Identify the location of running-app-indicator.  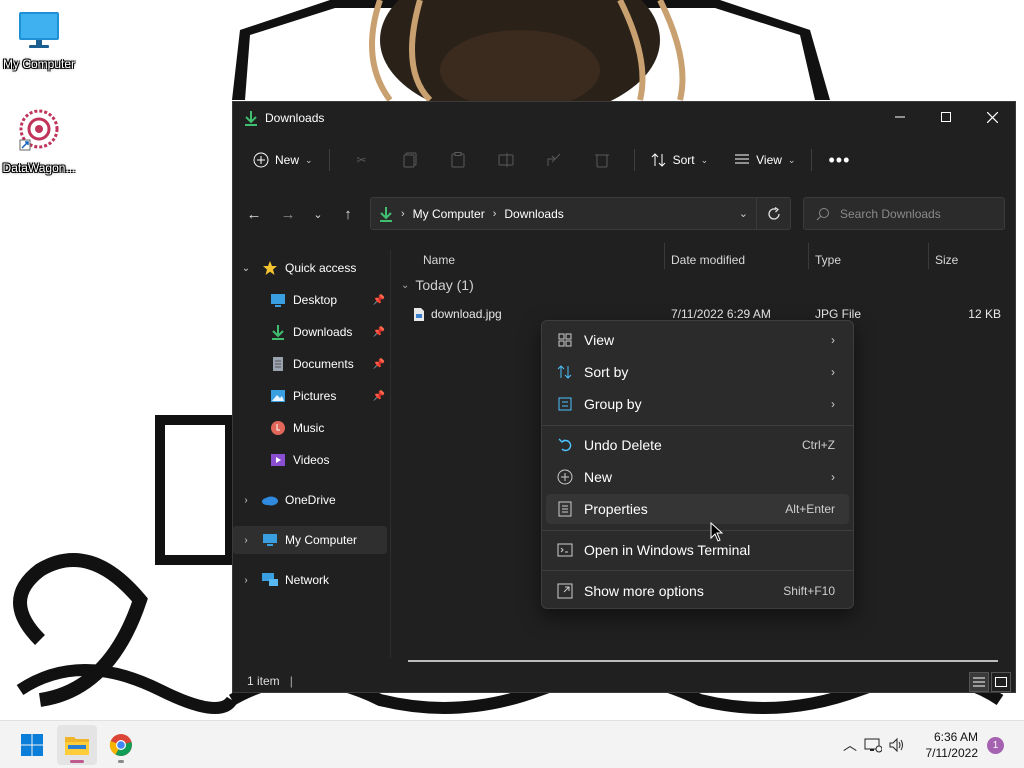
(121, 761).